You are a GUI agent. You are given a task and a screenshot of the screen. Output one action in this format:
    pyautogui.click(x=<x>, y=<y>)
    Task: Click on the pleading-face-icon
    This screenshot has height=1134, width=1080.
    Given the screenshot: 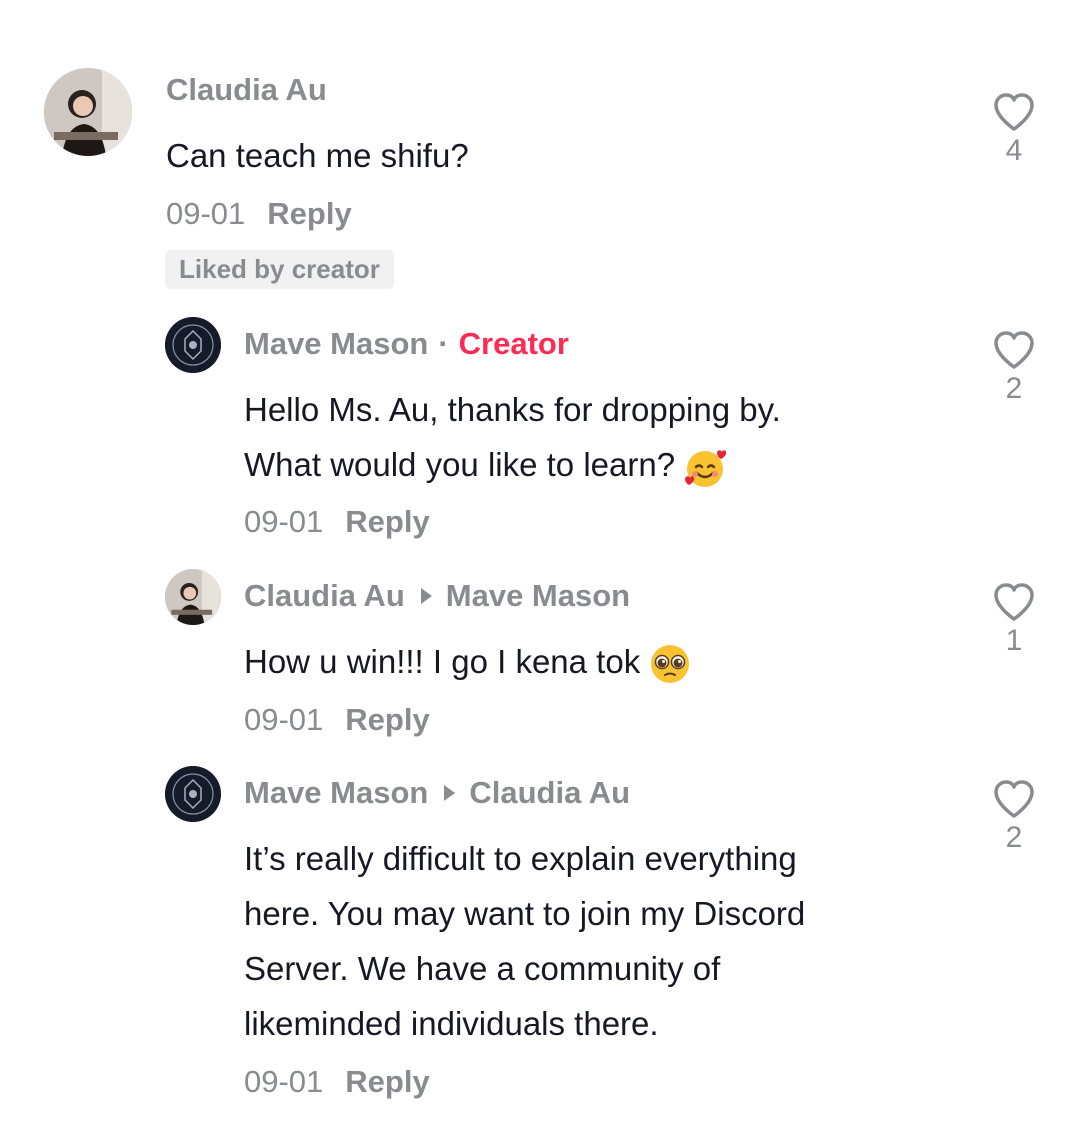 What is the action you would take?
    pyautogui.click(x=670, y=664)
    